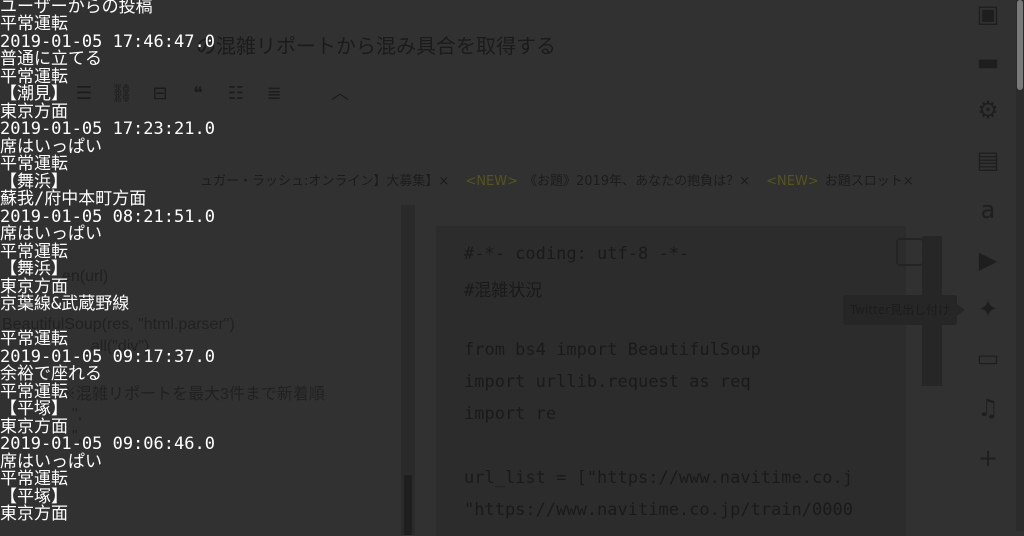 Image resolution: width=1024 pixels, height=536 pixels. What do you see at coordinates (988, 14) in the screenshot?
I see `image-icon: ▣` at bounding box center [988, 14].